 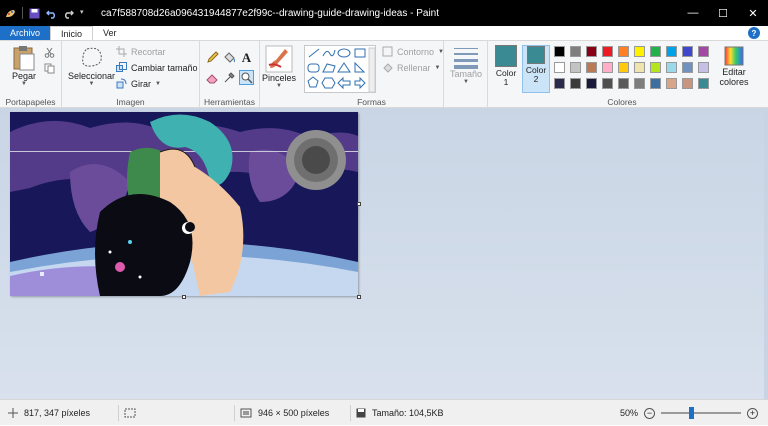 What do you see at coordinates (110, 33) in the screenshot?
I see `tab-ver: Ver` at bounding box center [110, 33].